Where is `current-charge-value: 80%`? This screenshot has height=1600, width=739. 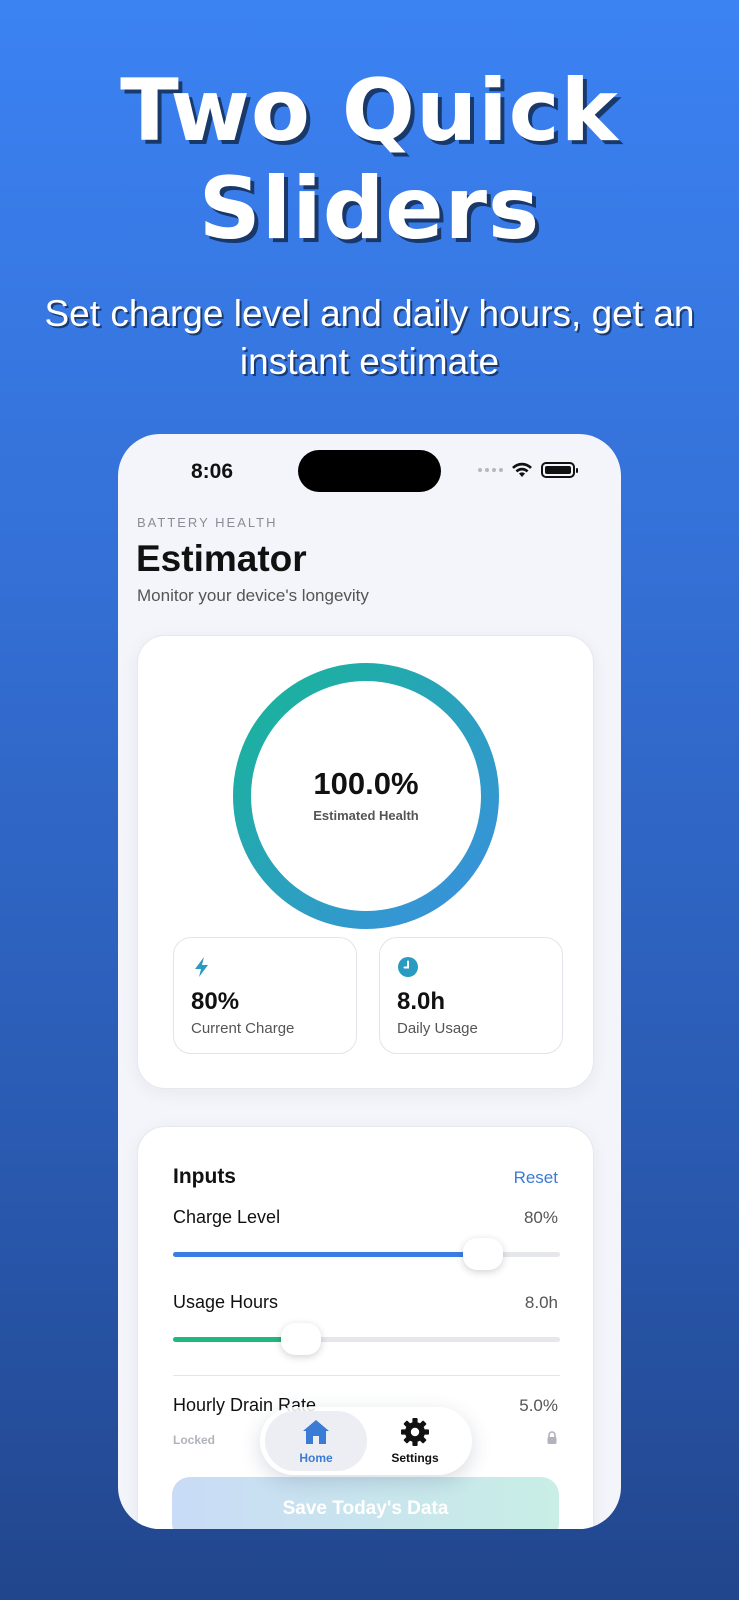 current-charge-value: 80% is located at coordinates (215, 1001).